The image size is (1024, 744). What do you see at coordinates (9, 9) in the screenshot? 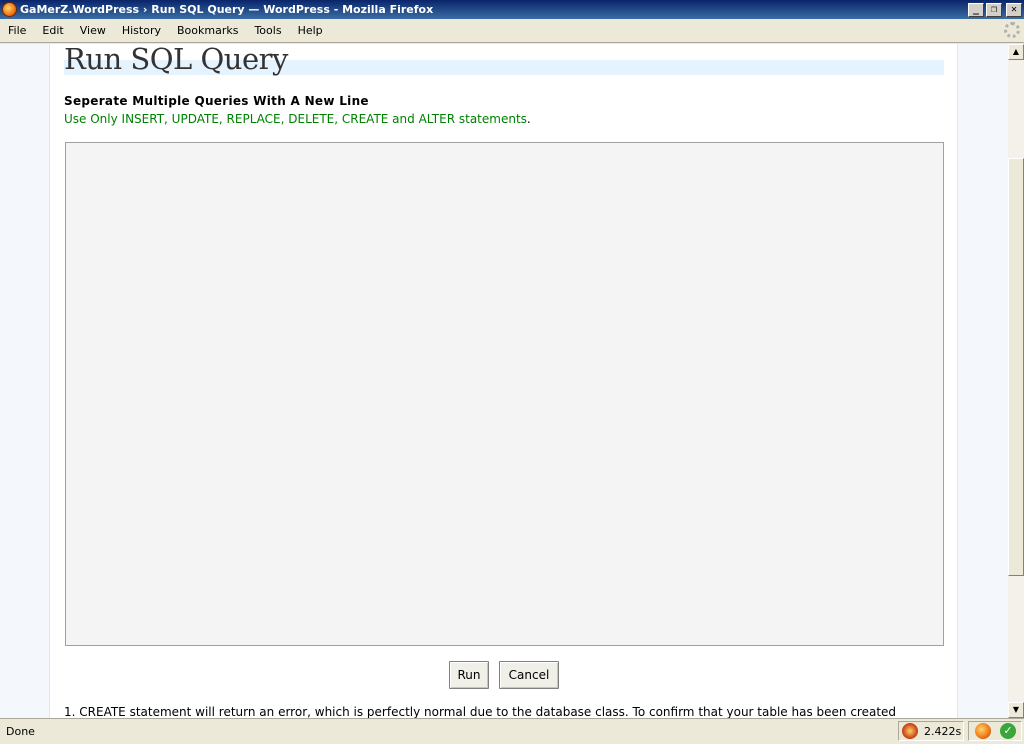
I see `firefox-logo-icon` at bounding box center [9, 9].